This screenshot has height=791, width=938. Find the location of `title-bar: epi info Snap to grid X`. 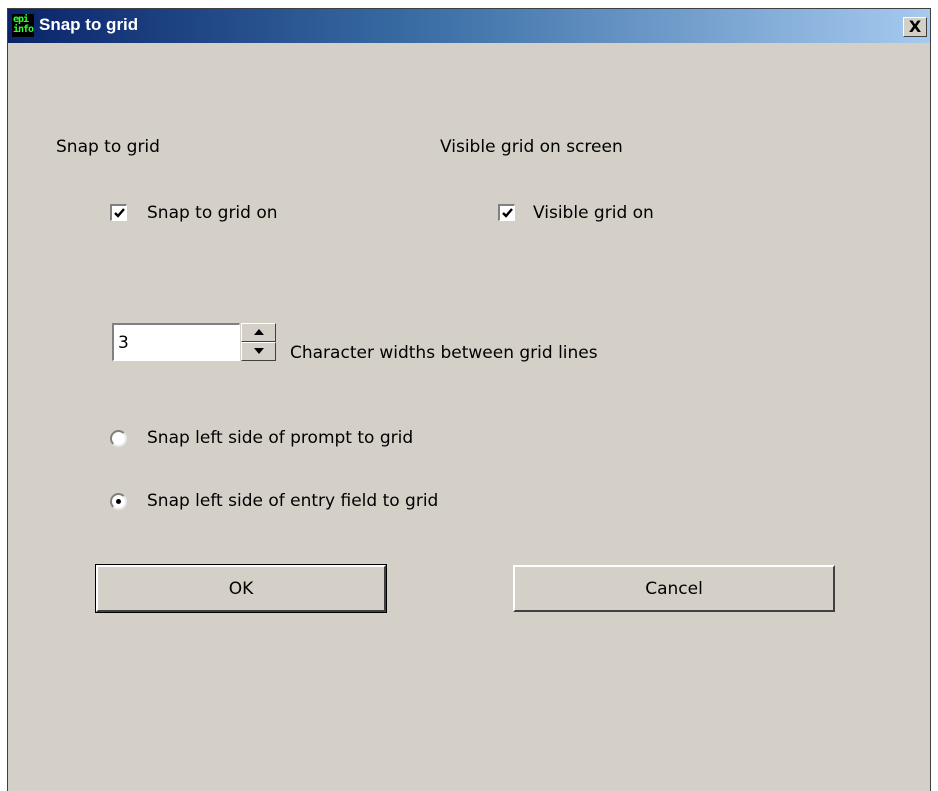

title-bar: epi info Snap to grid X is located at coordinates (469, 26).